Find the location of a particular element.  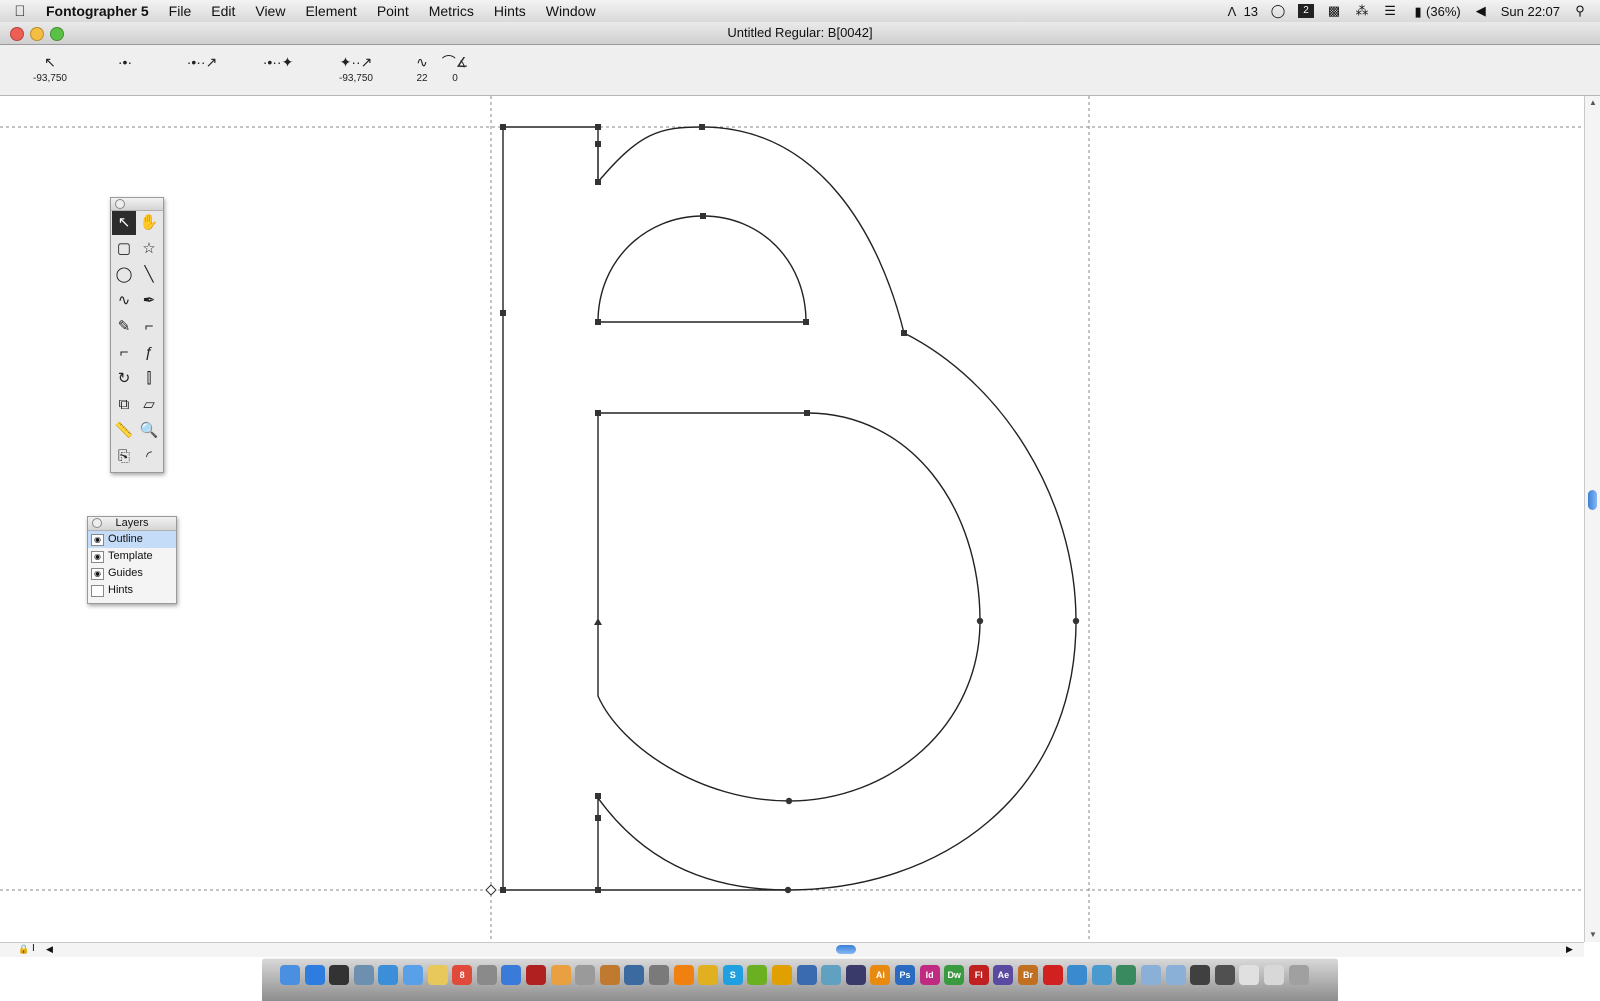

dock-app-a-icon is located at coordinates (1077, 975).